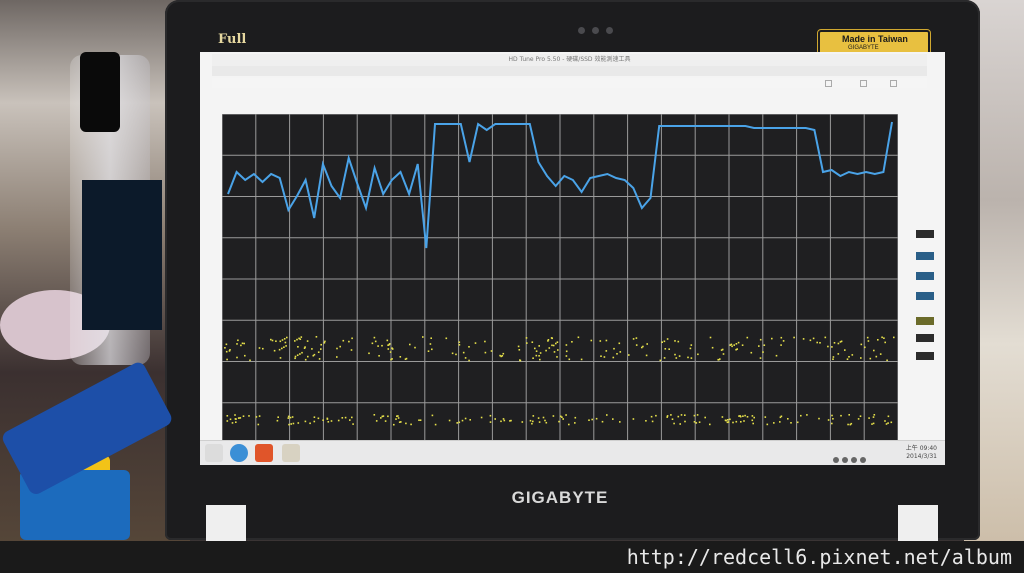 The image size is (1024, 573). What do you see at coordinates (291, 453) in the screenshot?
I see `app-icon` at bounding box center [291, 453].